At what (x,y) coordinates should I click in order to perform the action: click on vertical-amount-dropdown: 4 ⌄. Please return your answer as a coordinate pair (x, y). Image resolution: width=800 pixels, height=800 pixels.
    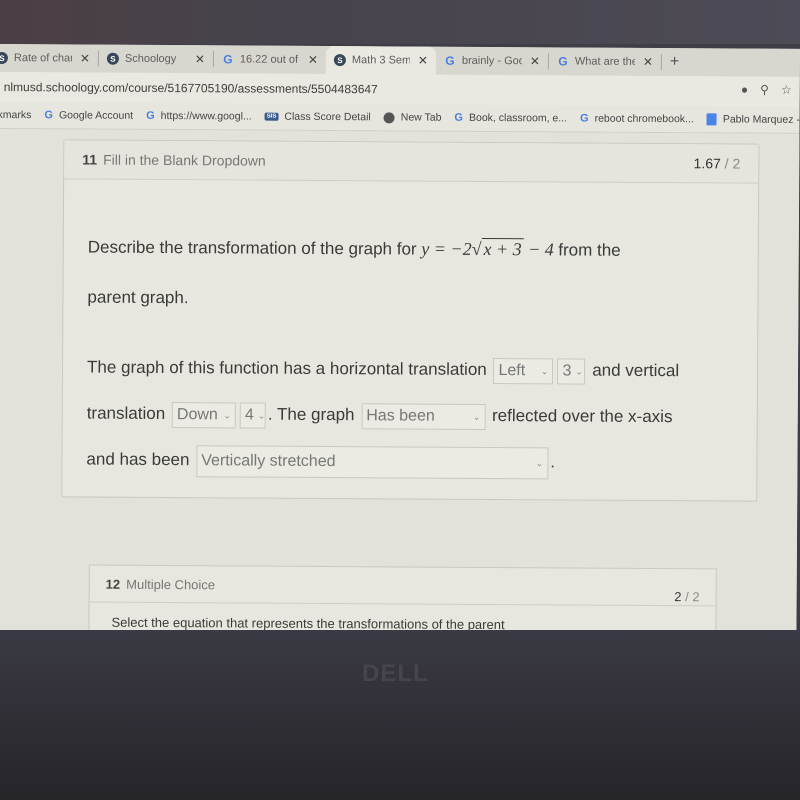
    Looking at the image, I should click on (252, 415).